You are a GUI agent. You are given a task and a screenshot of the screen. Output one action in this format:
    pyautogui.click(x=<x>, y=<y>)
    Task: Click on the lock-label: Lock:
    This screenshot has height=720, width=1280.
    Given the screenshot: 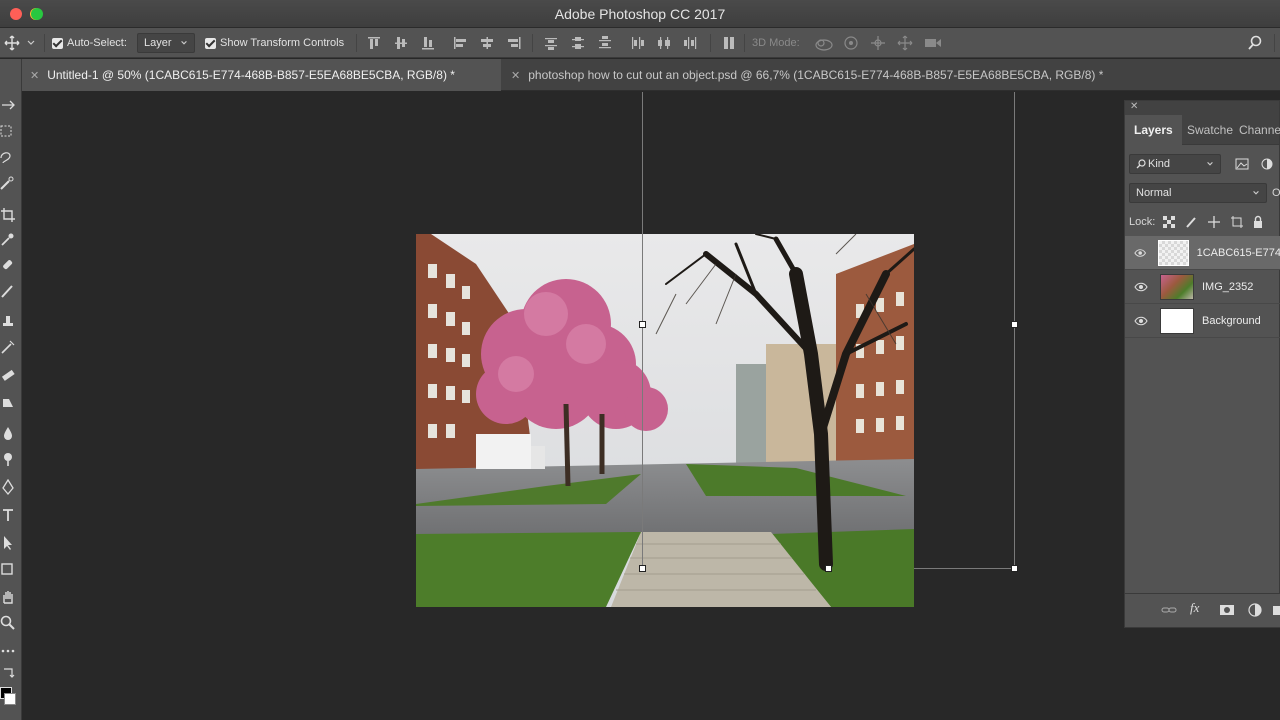 What is the action you would take?
    pyautogui.click(x=1142, y=222)
    